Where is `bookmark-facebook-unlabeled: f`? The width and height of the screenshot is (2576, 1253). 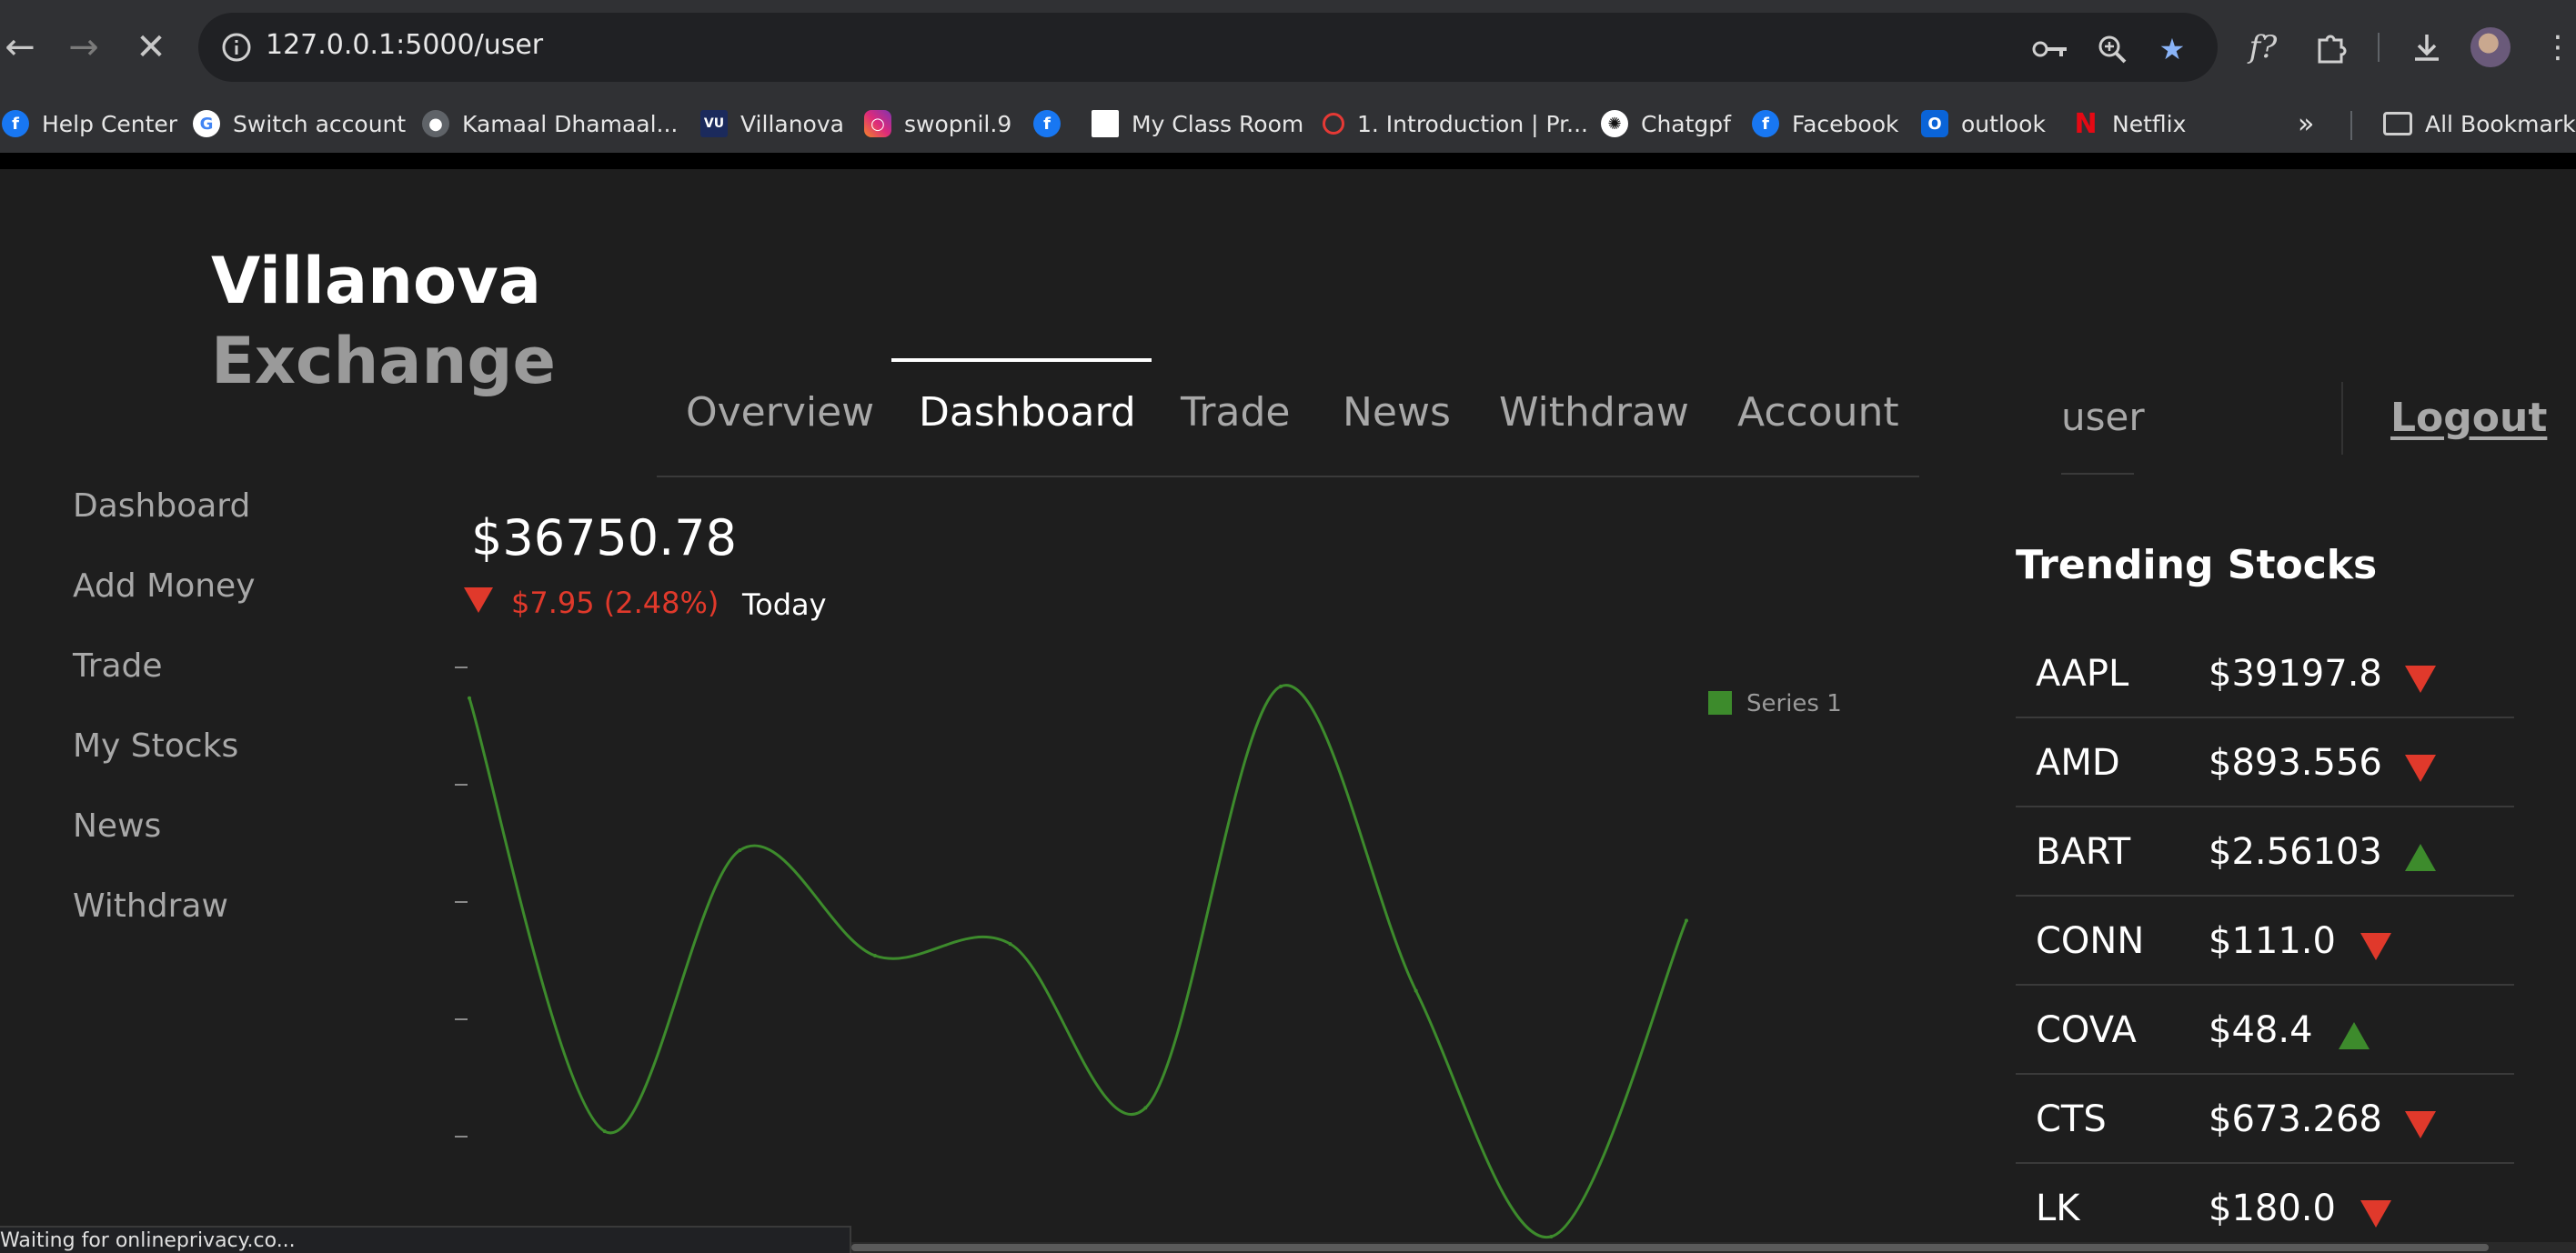 bookmark-facebook-unlabeled: f is located at coordinates (1053, 123).